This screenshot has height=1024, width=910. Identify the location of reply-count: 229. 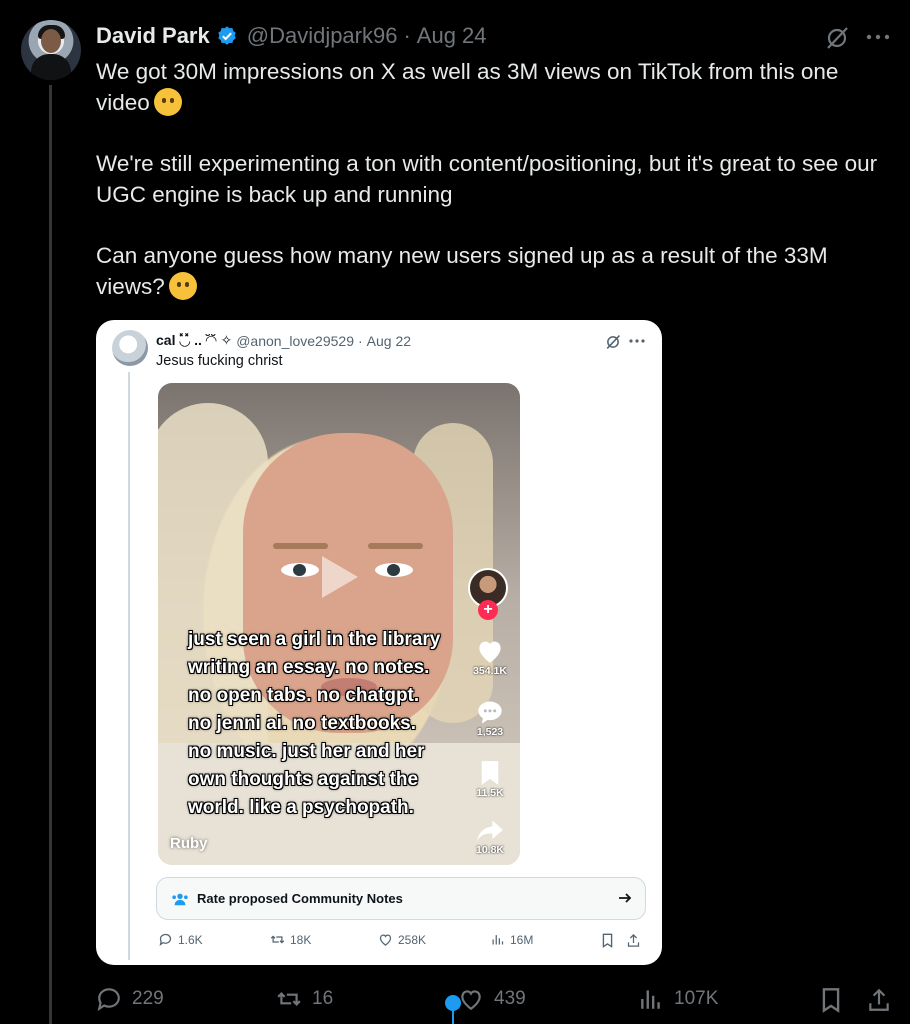
(148, 998).